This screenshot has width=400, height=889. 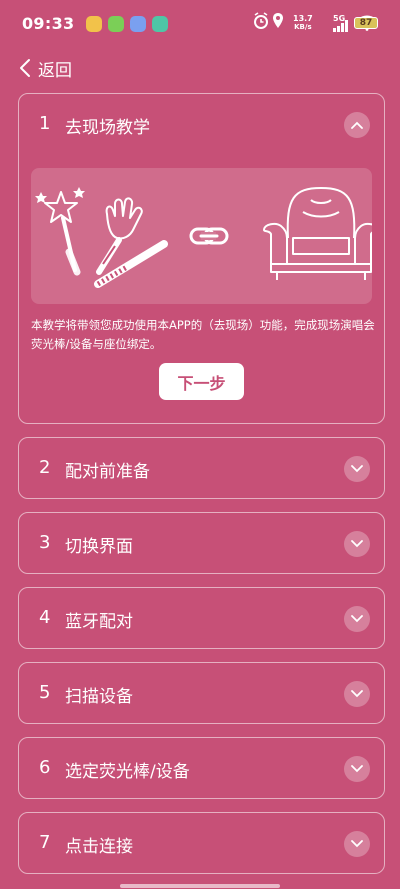 I want to click on step-title: 扫描设备, so click(x=99, y=697).